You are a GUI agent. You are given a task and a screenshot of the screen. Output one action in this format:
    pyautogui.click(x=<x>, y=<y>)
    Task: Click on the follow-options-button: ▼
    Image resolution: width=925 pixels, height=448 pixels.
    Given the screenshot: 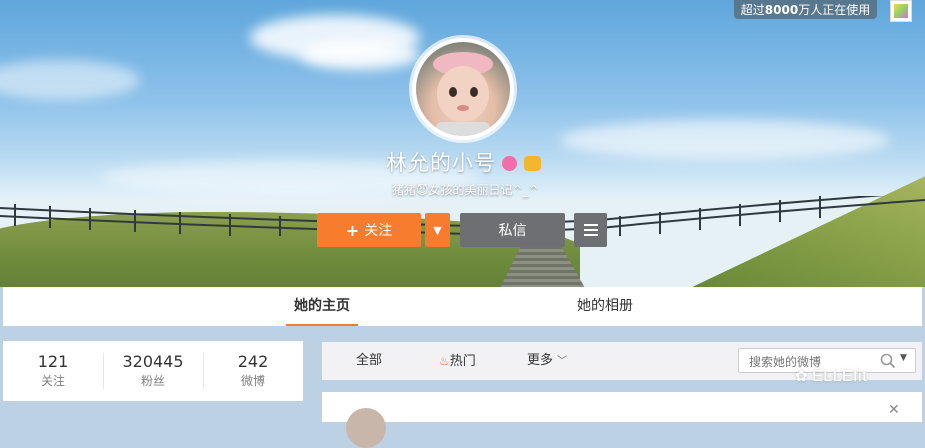 What is the action you would take?
    pyautogui.click(x=437, y=230)
    